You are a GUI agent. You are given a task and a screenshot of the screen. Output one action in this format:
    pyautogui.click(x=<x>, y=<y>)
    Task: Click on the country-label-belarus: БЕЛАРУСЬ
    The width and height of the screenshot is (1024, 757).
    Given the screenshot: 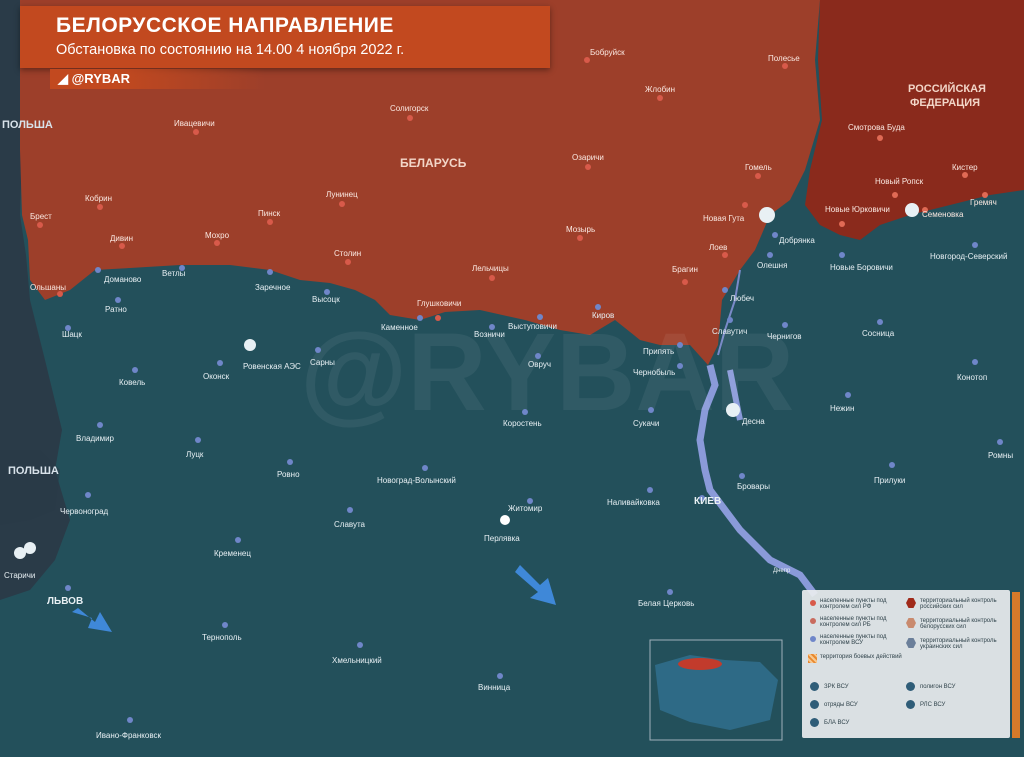 What is the action you would take?
    pyautogui.click(x=433, y=163)
    